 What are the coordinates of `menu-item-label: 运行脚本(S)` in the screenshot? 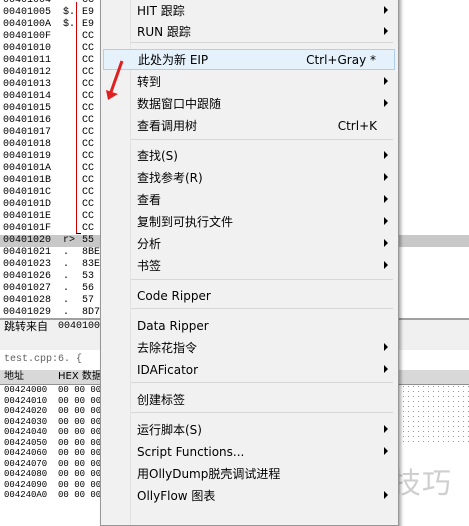 It's located at (169, 430).